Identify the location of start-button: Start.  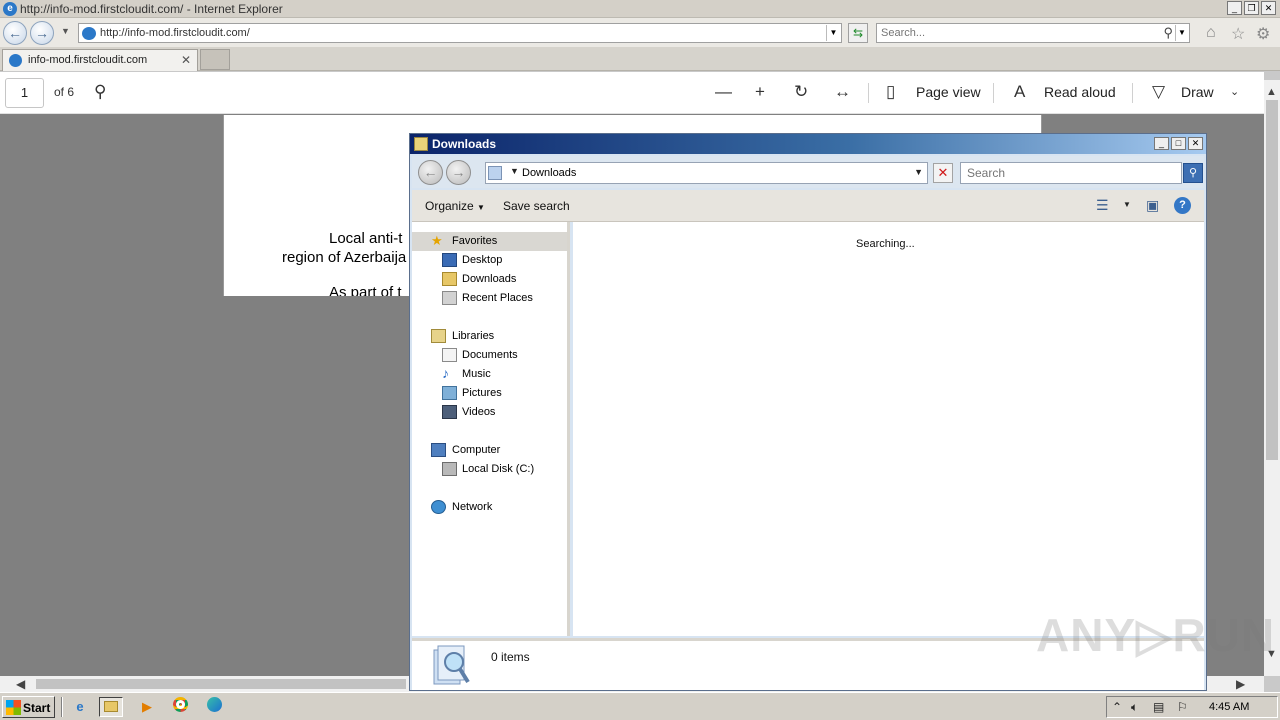
(28, 707).